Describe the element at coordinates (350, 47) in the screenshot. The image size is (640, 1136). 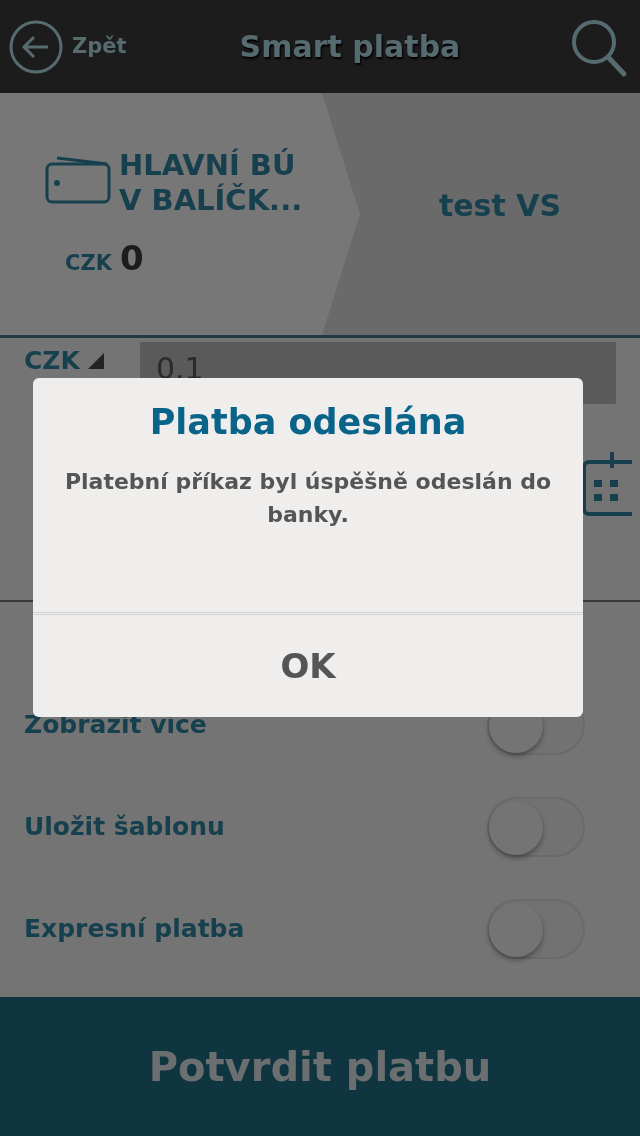
I see `screen-title: Smart platba` at that location.